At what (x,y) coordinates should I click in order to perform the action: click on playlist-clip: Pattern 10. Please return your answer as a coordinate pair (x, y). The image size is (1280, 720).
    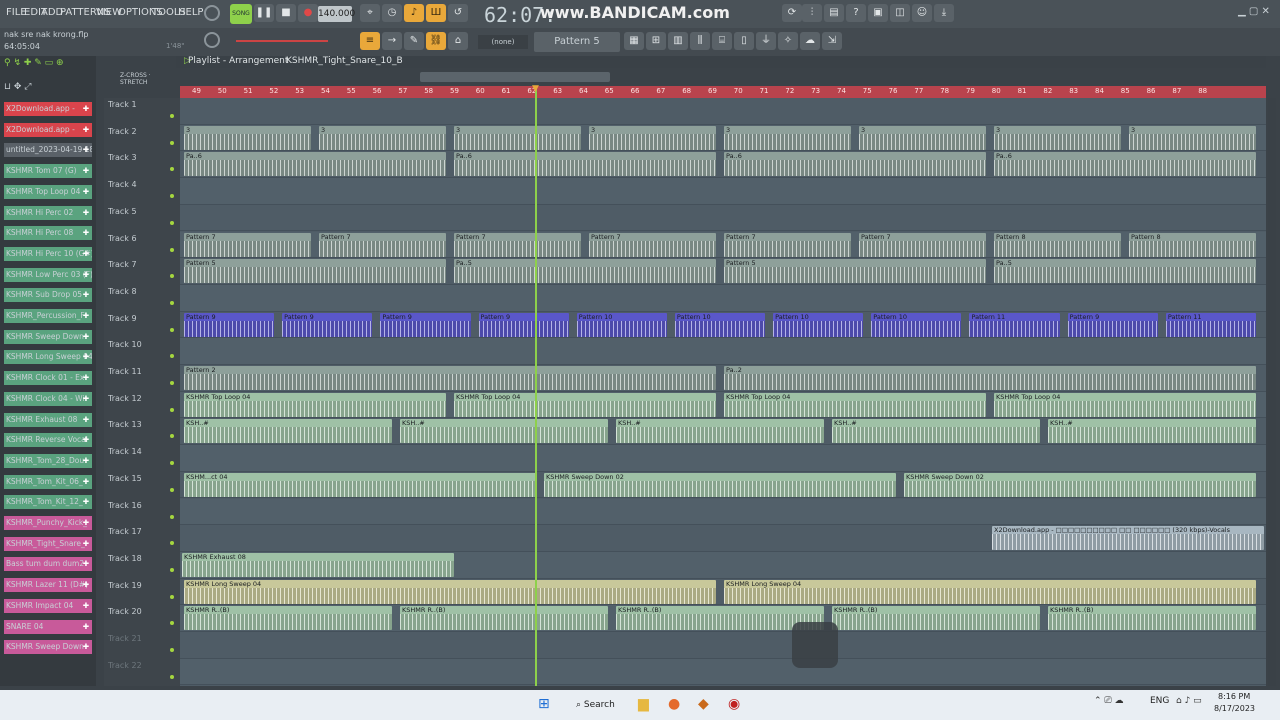
    Looking at the image, I should click on (818, 324).